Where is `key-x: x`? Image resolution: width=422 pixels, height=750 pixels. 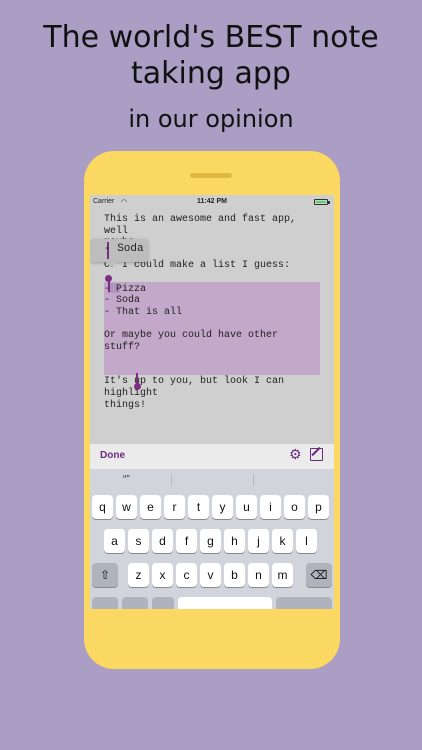
key-x: x is located at coordinates (162, 575).